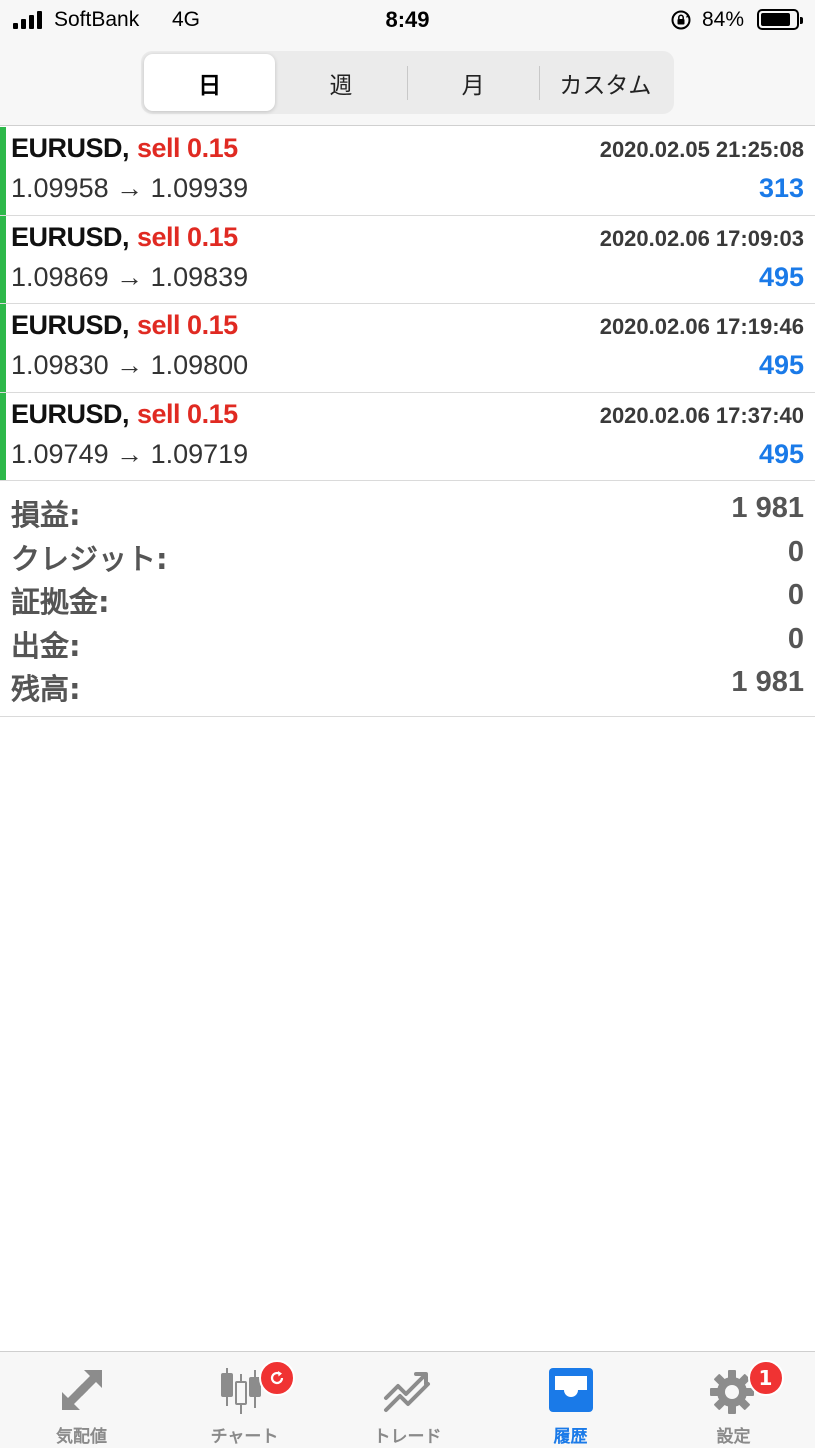 The height and width of the screenshot is (1448, 815). I want to click on period-nav: 日 週 月 カスタム, so click(407, 83).